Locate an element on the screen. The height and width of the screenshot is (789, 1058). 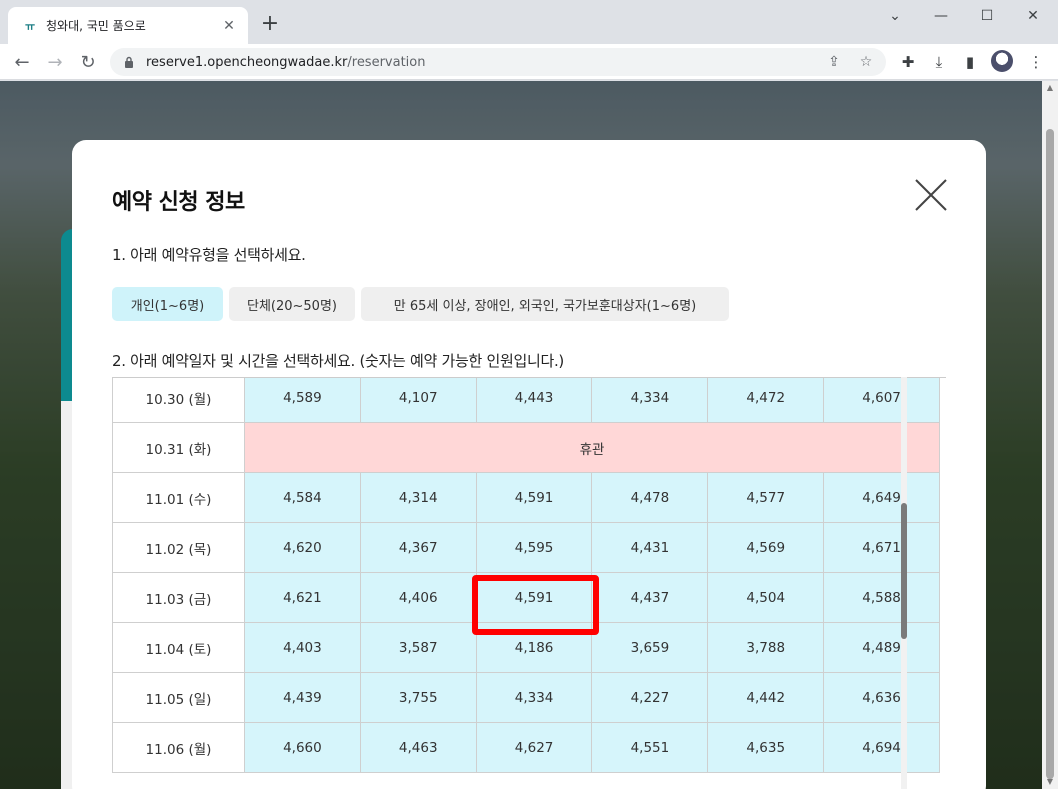
menu-kebab-icon: ⋮ is located at coordinates (1036, 62).